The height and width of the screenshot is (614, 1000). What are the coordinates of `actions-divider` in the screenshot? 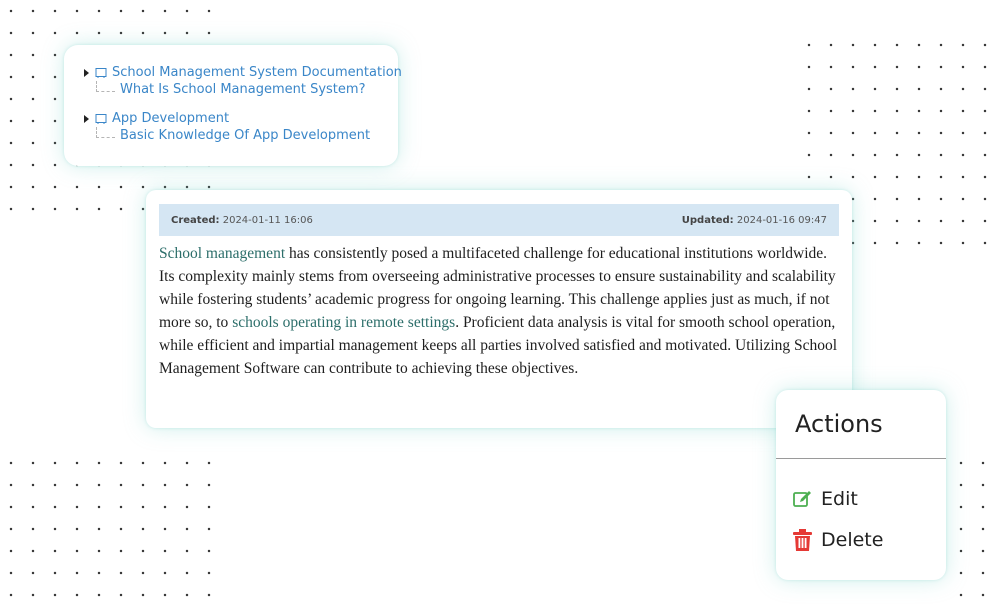 It's located at (861, 458).